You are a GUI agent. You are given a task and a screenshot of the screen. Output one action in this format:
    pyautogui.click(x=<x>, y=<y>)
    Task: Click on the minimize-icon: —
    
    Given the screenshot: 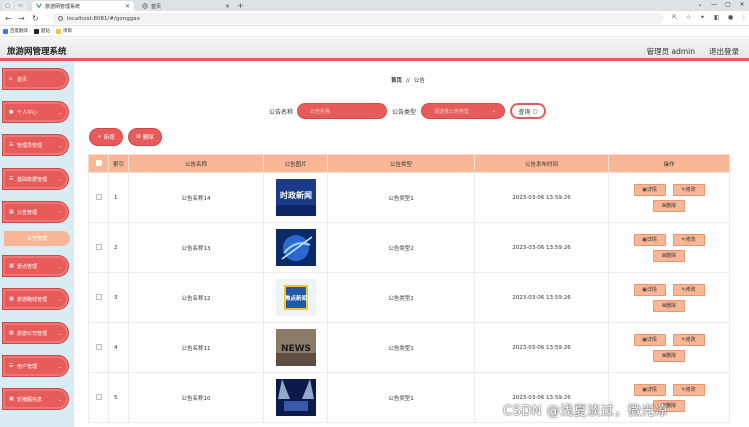 What is the action you would take?
    pyautogui.click(x=714, y=5)
    